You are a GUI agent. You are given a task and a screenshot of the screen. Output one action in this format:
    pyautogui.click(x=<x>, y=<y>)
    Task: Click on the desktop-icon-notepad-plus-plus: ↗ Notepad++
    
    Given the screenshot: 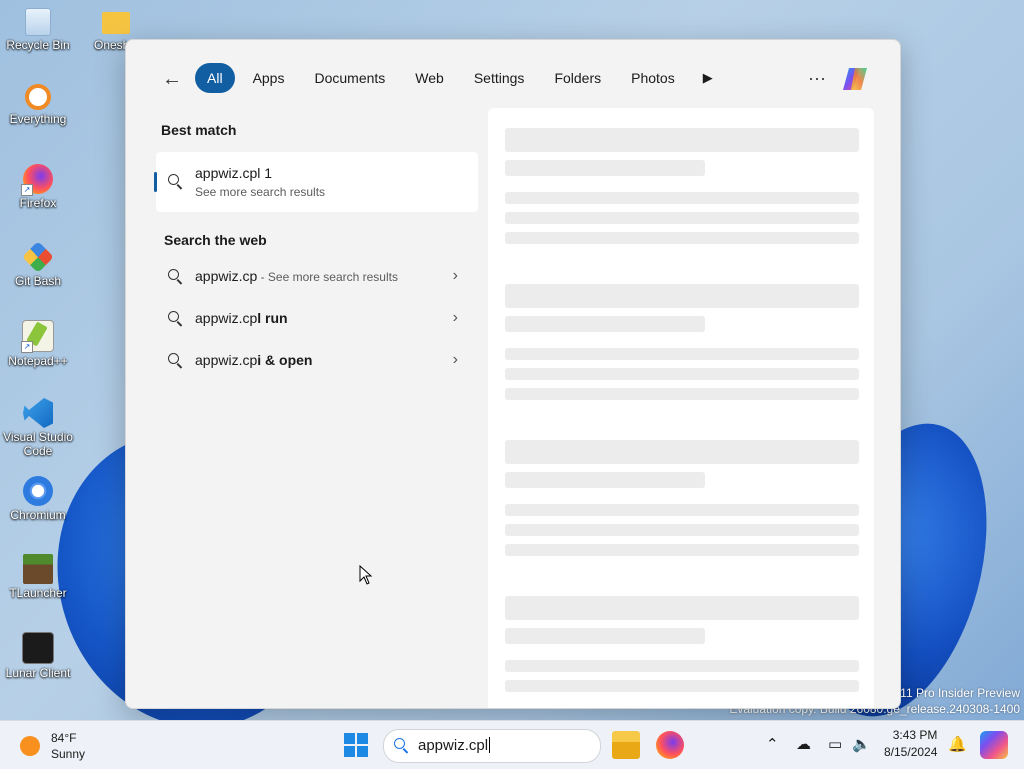 What is the action you would take?
    pyautogui.click(x=38, y=344)
    